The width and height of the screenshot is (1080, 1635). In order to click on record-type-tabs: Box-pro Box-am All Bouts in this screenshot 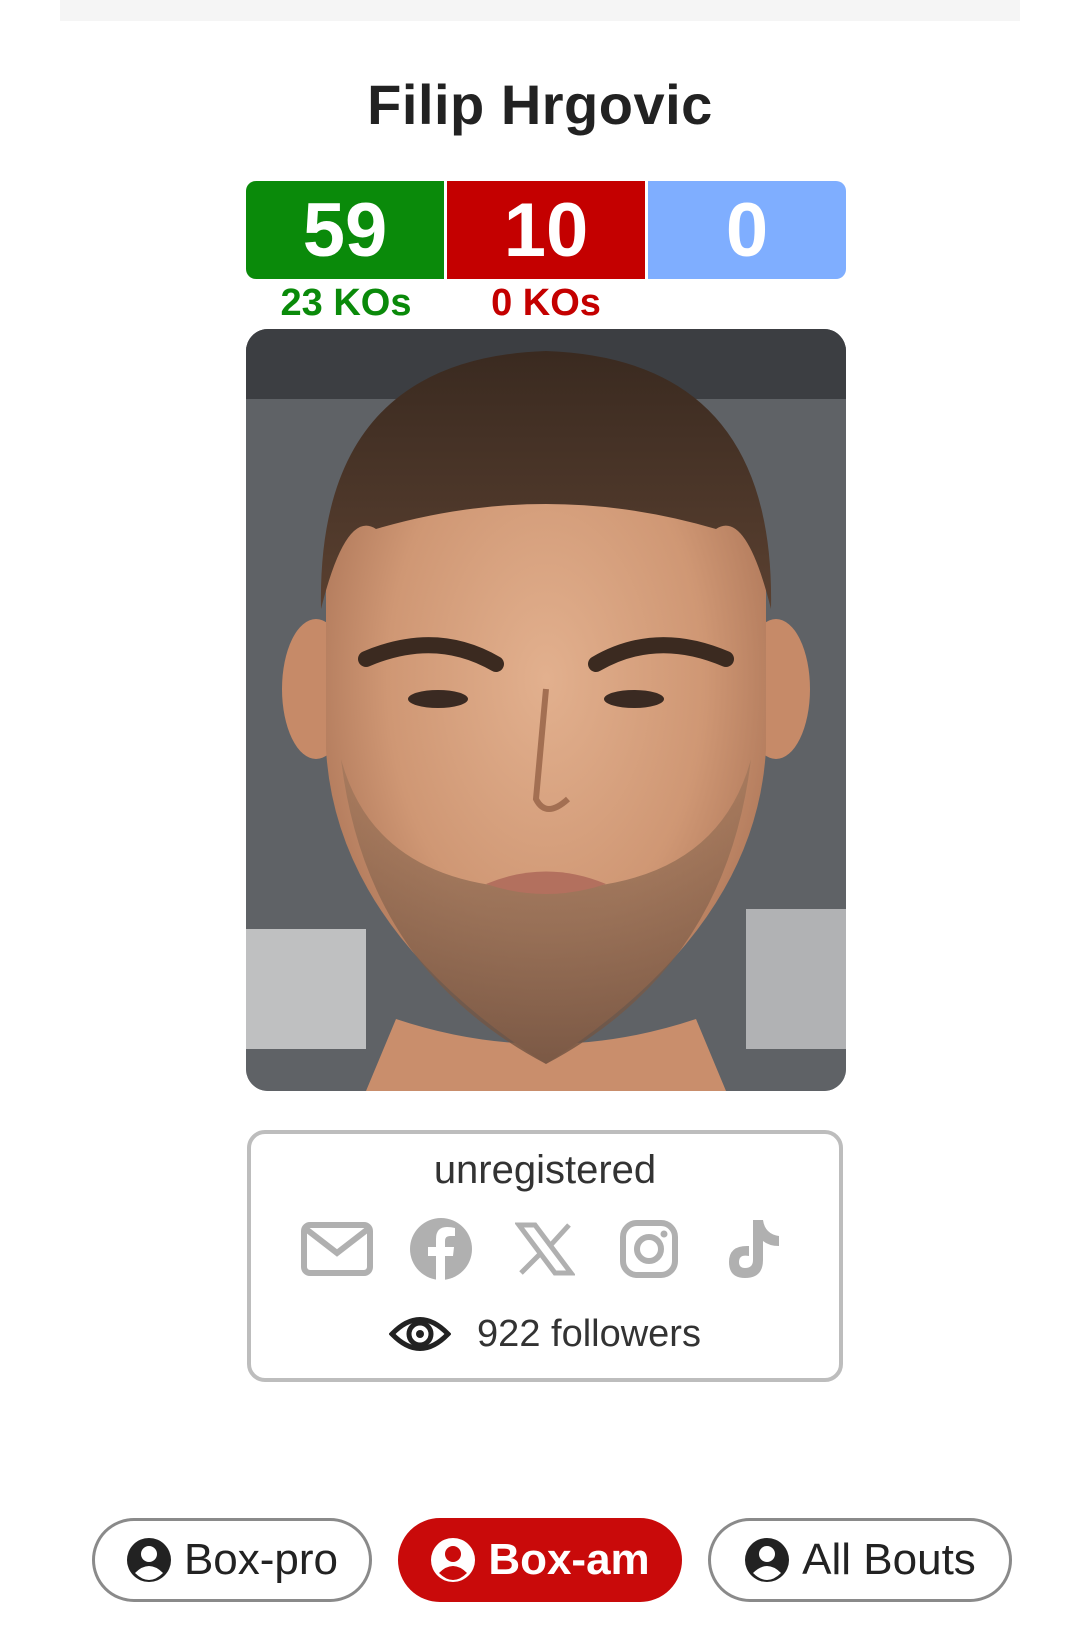, I will do `click(552, 1560)`.